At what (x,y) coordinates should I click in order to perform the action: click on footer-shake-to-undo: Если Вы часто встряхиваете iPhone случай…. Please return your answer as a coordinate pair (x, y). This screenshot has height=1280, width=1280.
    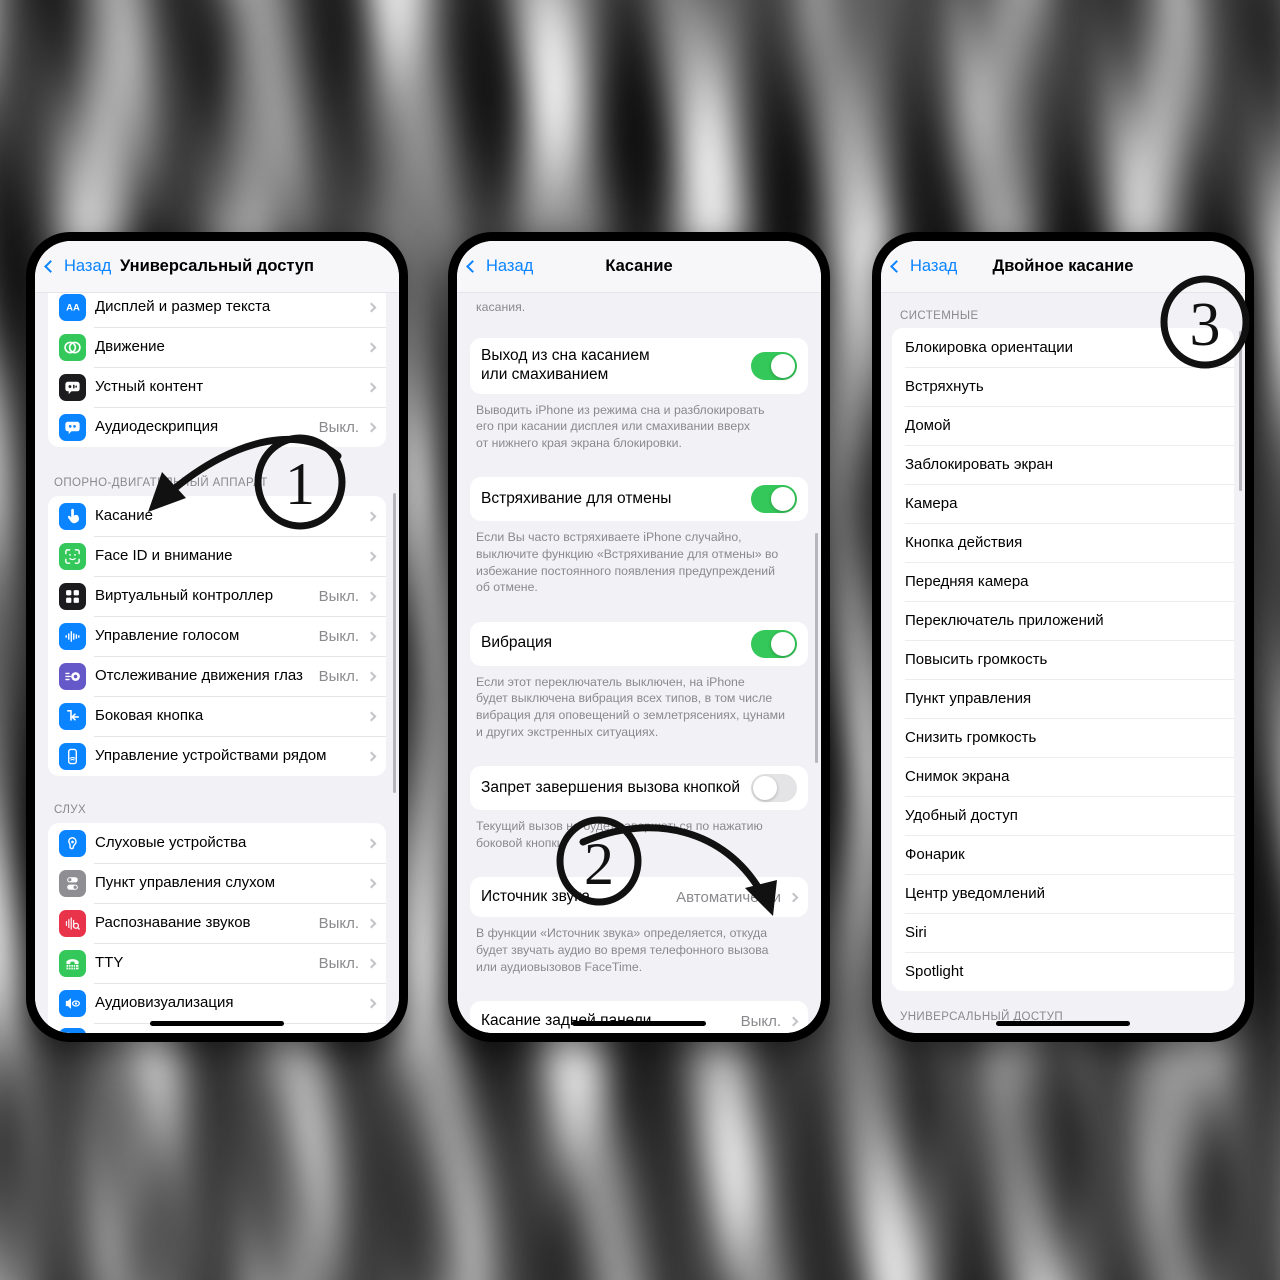
    Looking at the image, I should click on (627, 562).